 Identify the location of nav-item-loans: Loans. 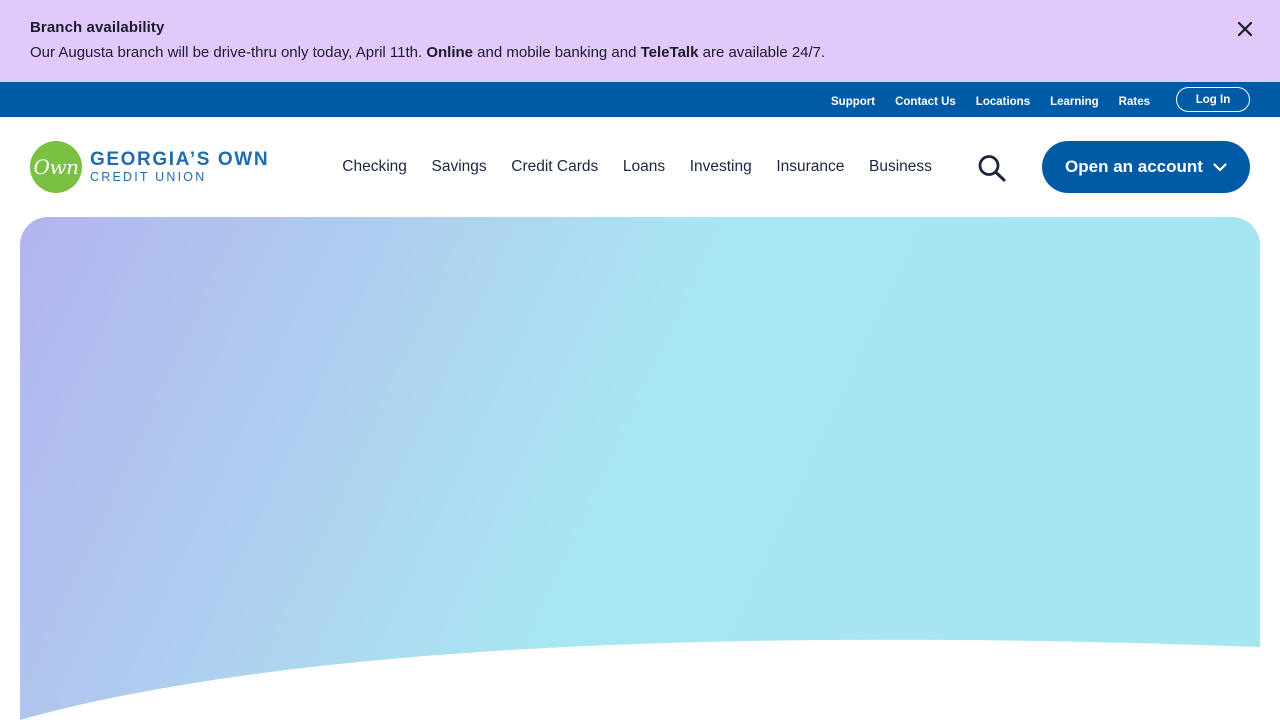
(644, 167).